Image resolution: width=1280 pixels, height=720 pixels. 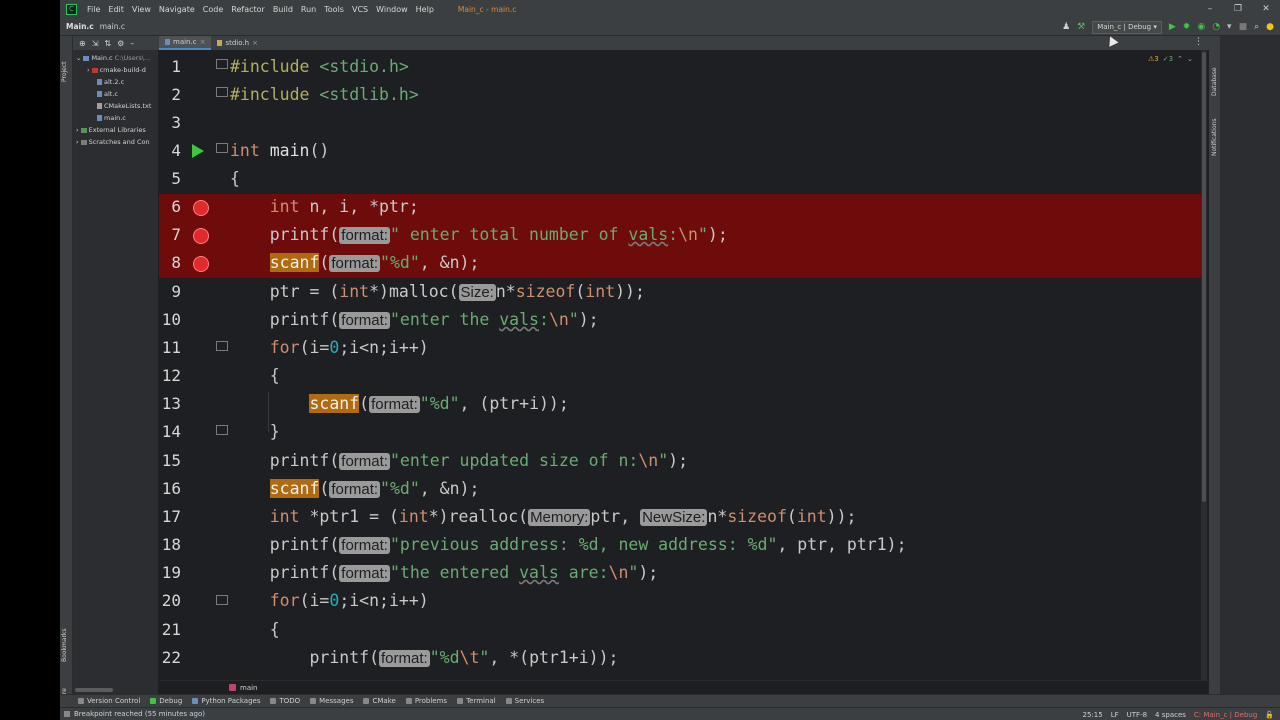 I want to click on tab-menu-icon: ⋮, so click(x=1198, y=42).